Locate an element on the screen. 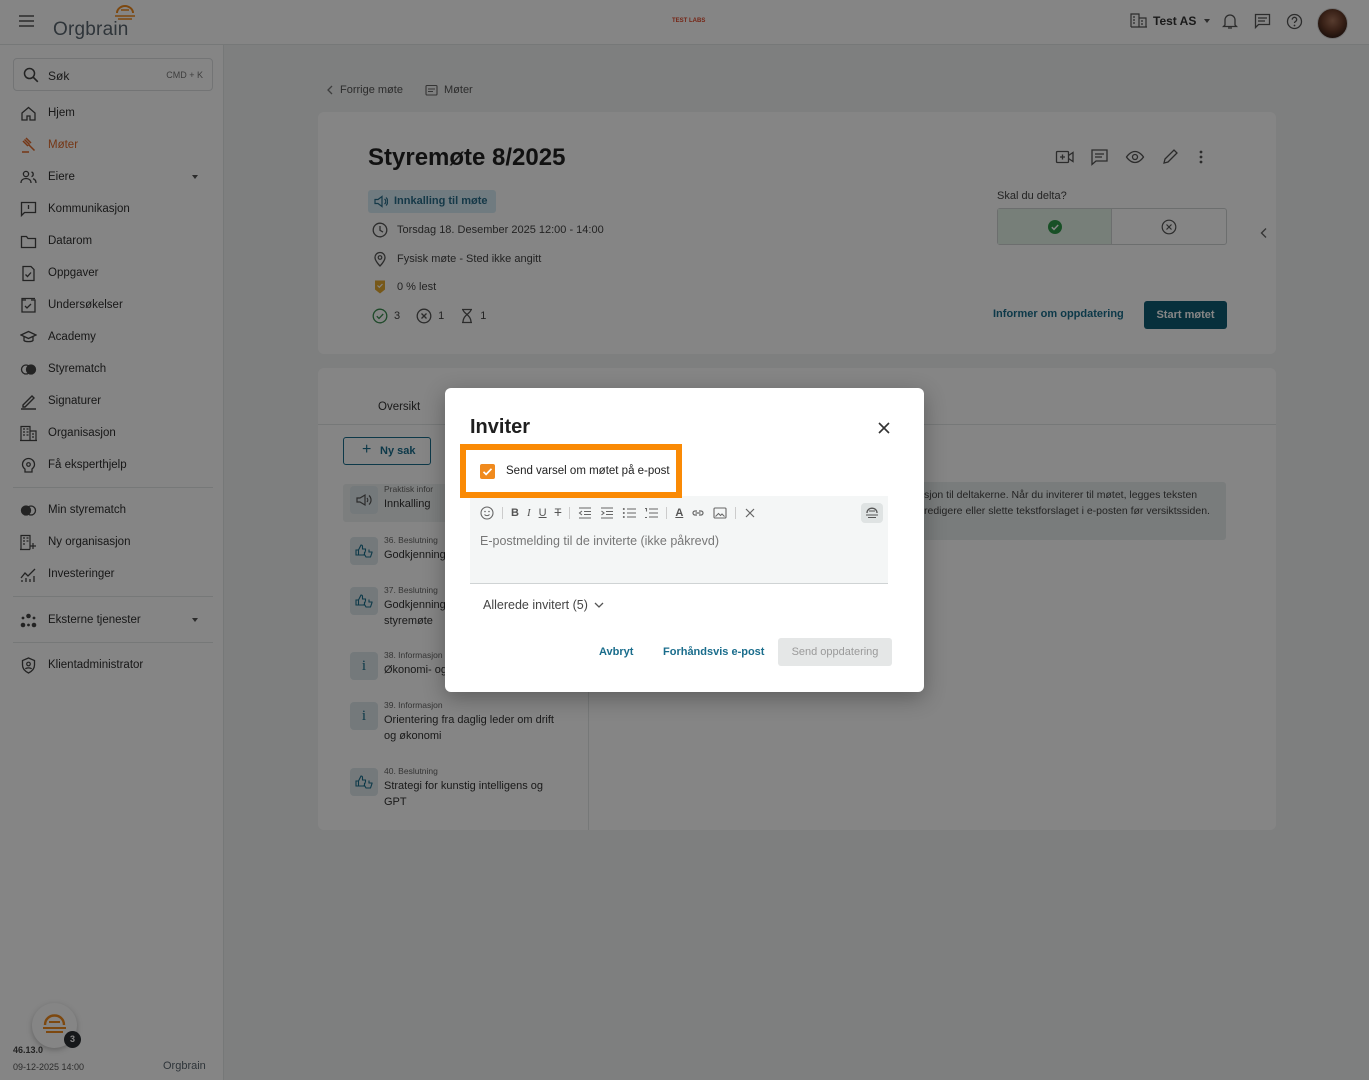 The height and width of the screenshot is (1080, 1369). emoji-icon is located at coordinates (487, 513).